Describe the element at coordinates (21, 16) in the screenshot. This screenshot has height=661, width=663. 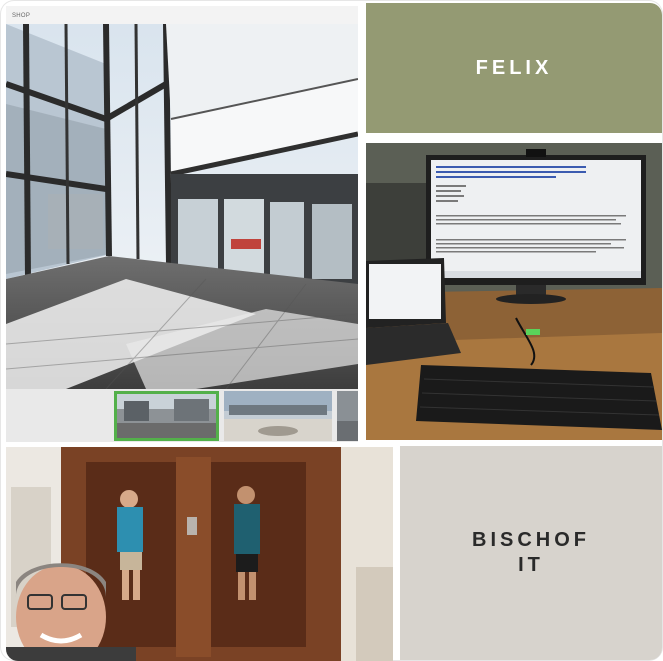
I see `shop-label: SHOP` at that location.